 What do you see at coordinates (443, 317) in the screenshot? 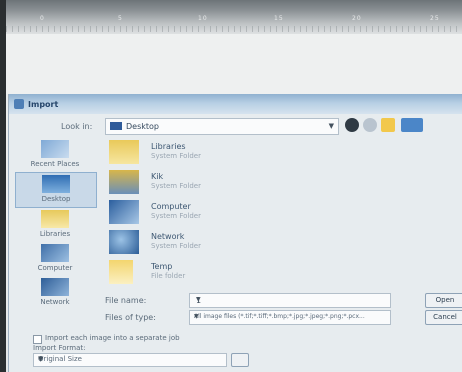
I see `cancel-button: Cancel` at bounding box center [443, 317].